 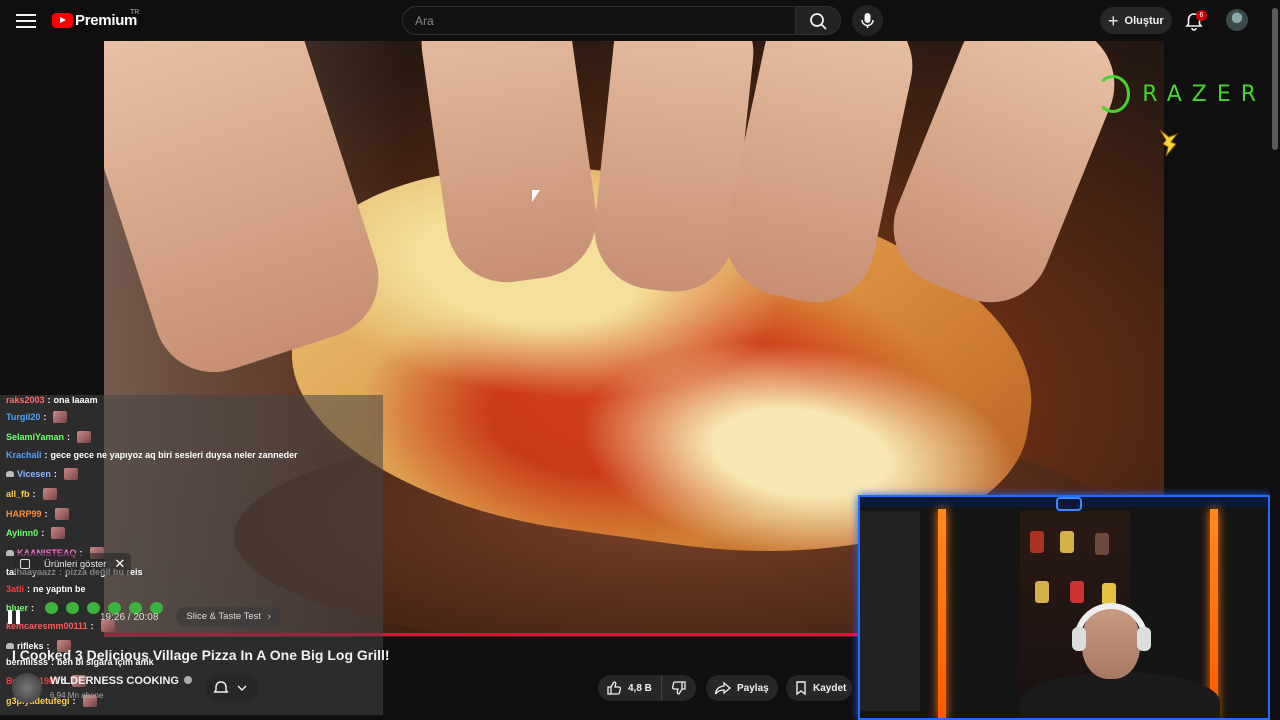 I want to click on chat-username: Vicesen, so click(x=34, y=474).